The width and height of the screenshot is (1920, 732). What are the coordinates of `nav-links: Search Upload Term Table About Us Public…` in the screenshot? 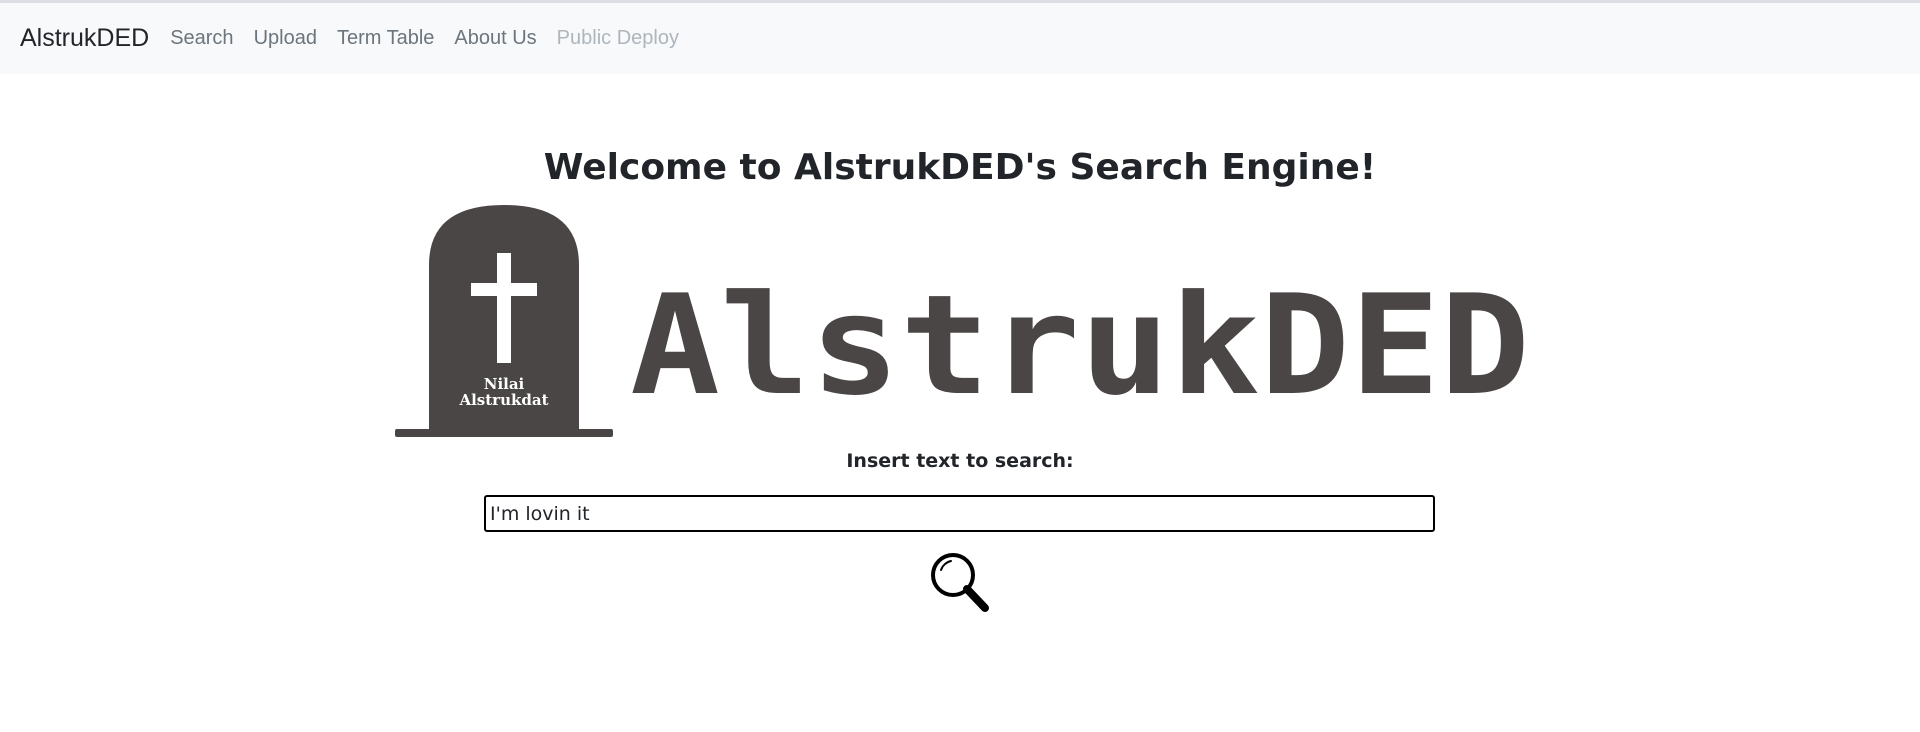 It's located at (424, 38).